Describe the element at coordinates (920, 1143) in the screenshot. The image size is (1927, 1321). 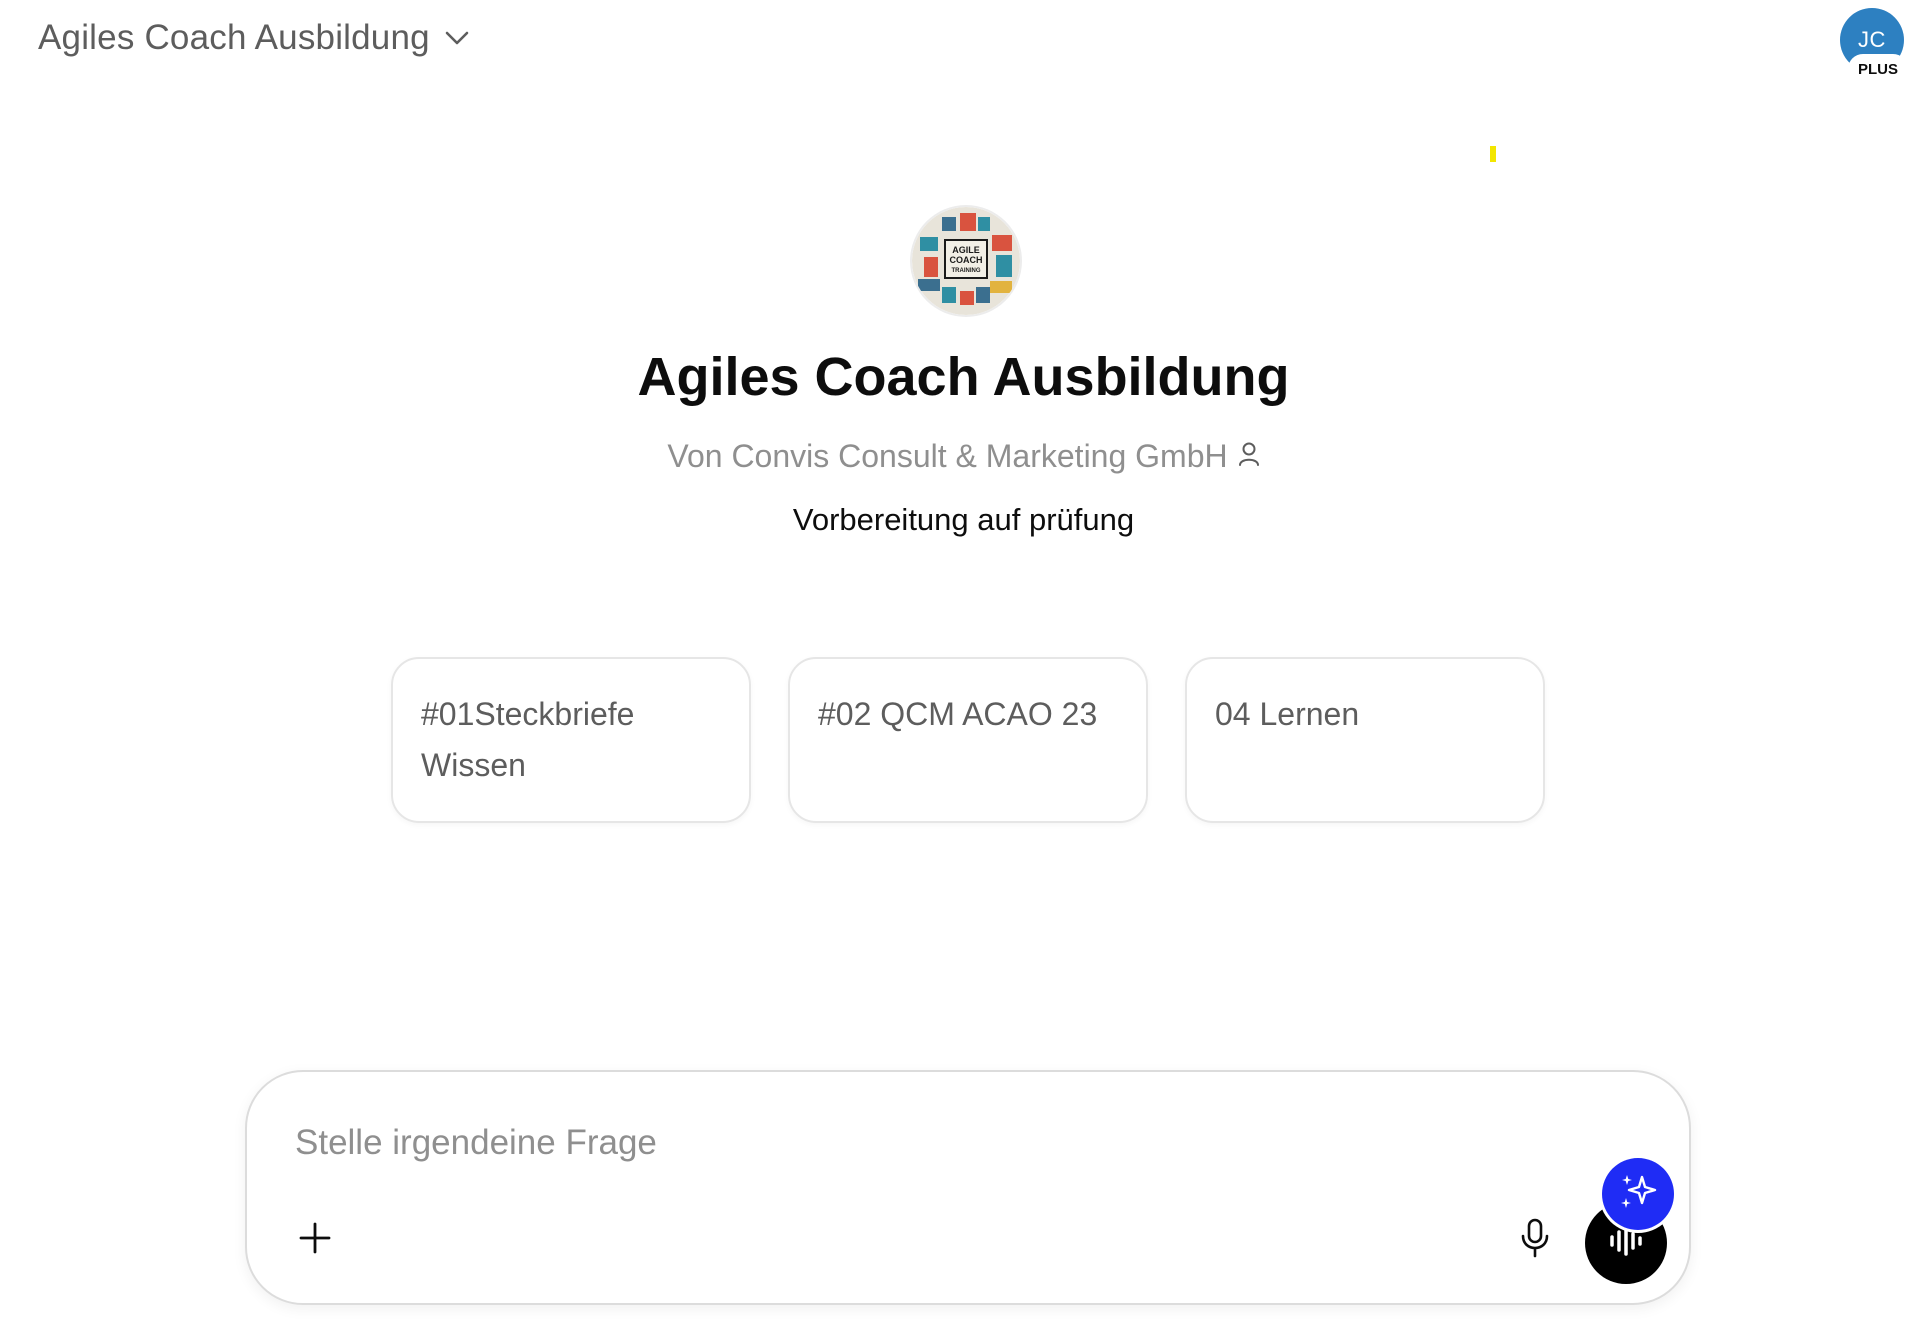
I see `prompt-input` at that location.